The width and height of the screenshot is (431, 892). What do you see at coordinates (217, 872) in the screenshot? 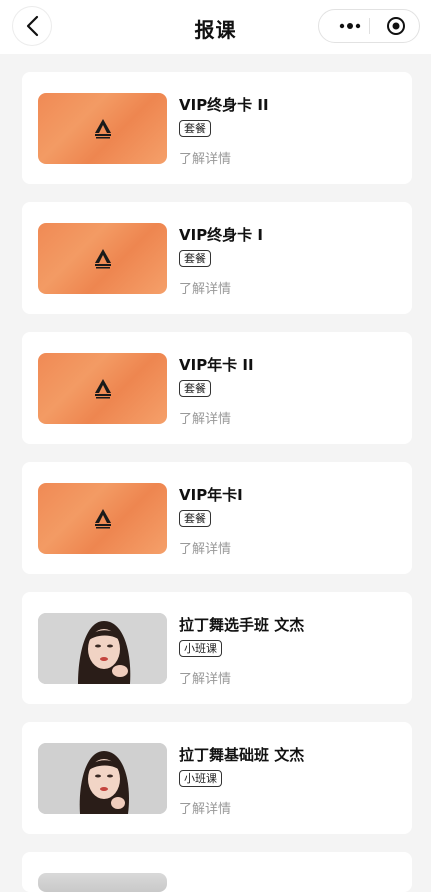
I see `course-card-partial` at bounding box center [217, 872].